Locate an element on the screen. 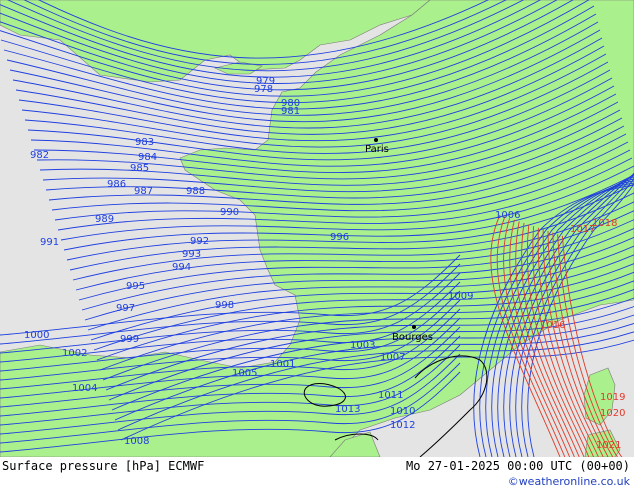 The width and height of the screenshot is (634, 490). isobar-label: 1013 is located at coordinates (347, 409).